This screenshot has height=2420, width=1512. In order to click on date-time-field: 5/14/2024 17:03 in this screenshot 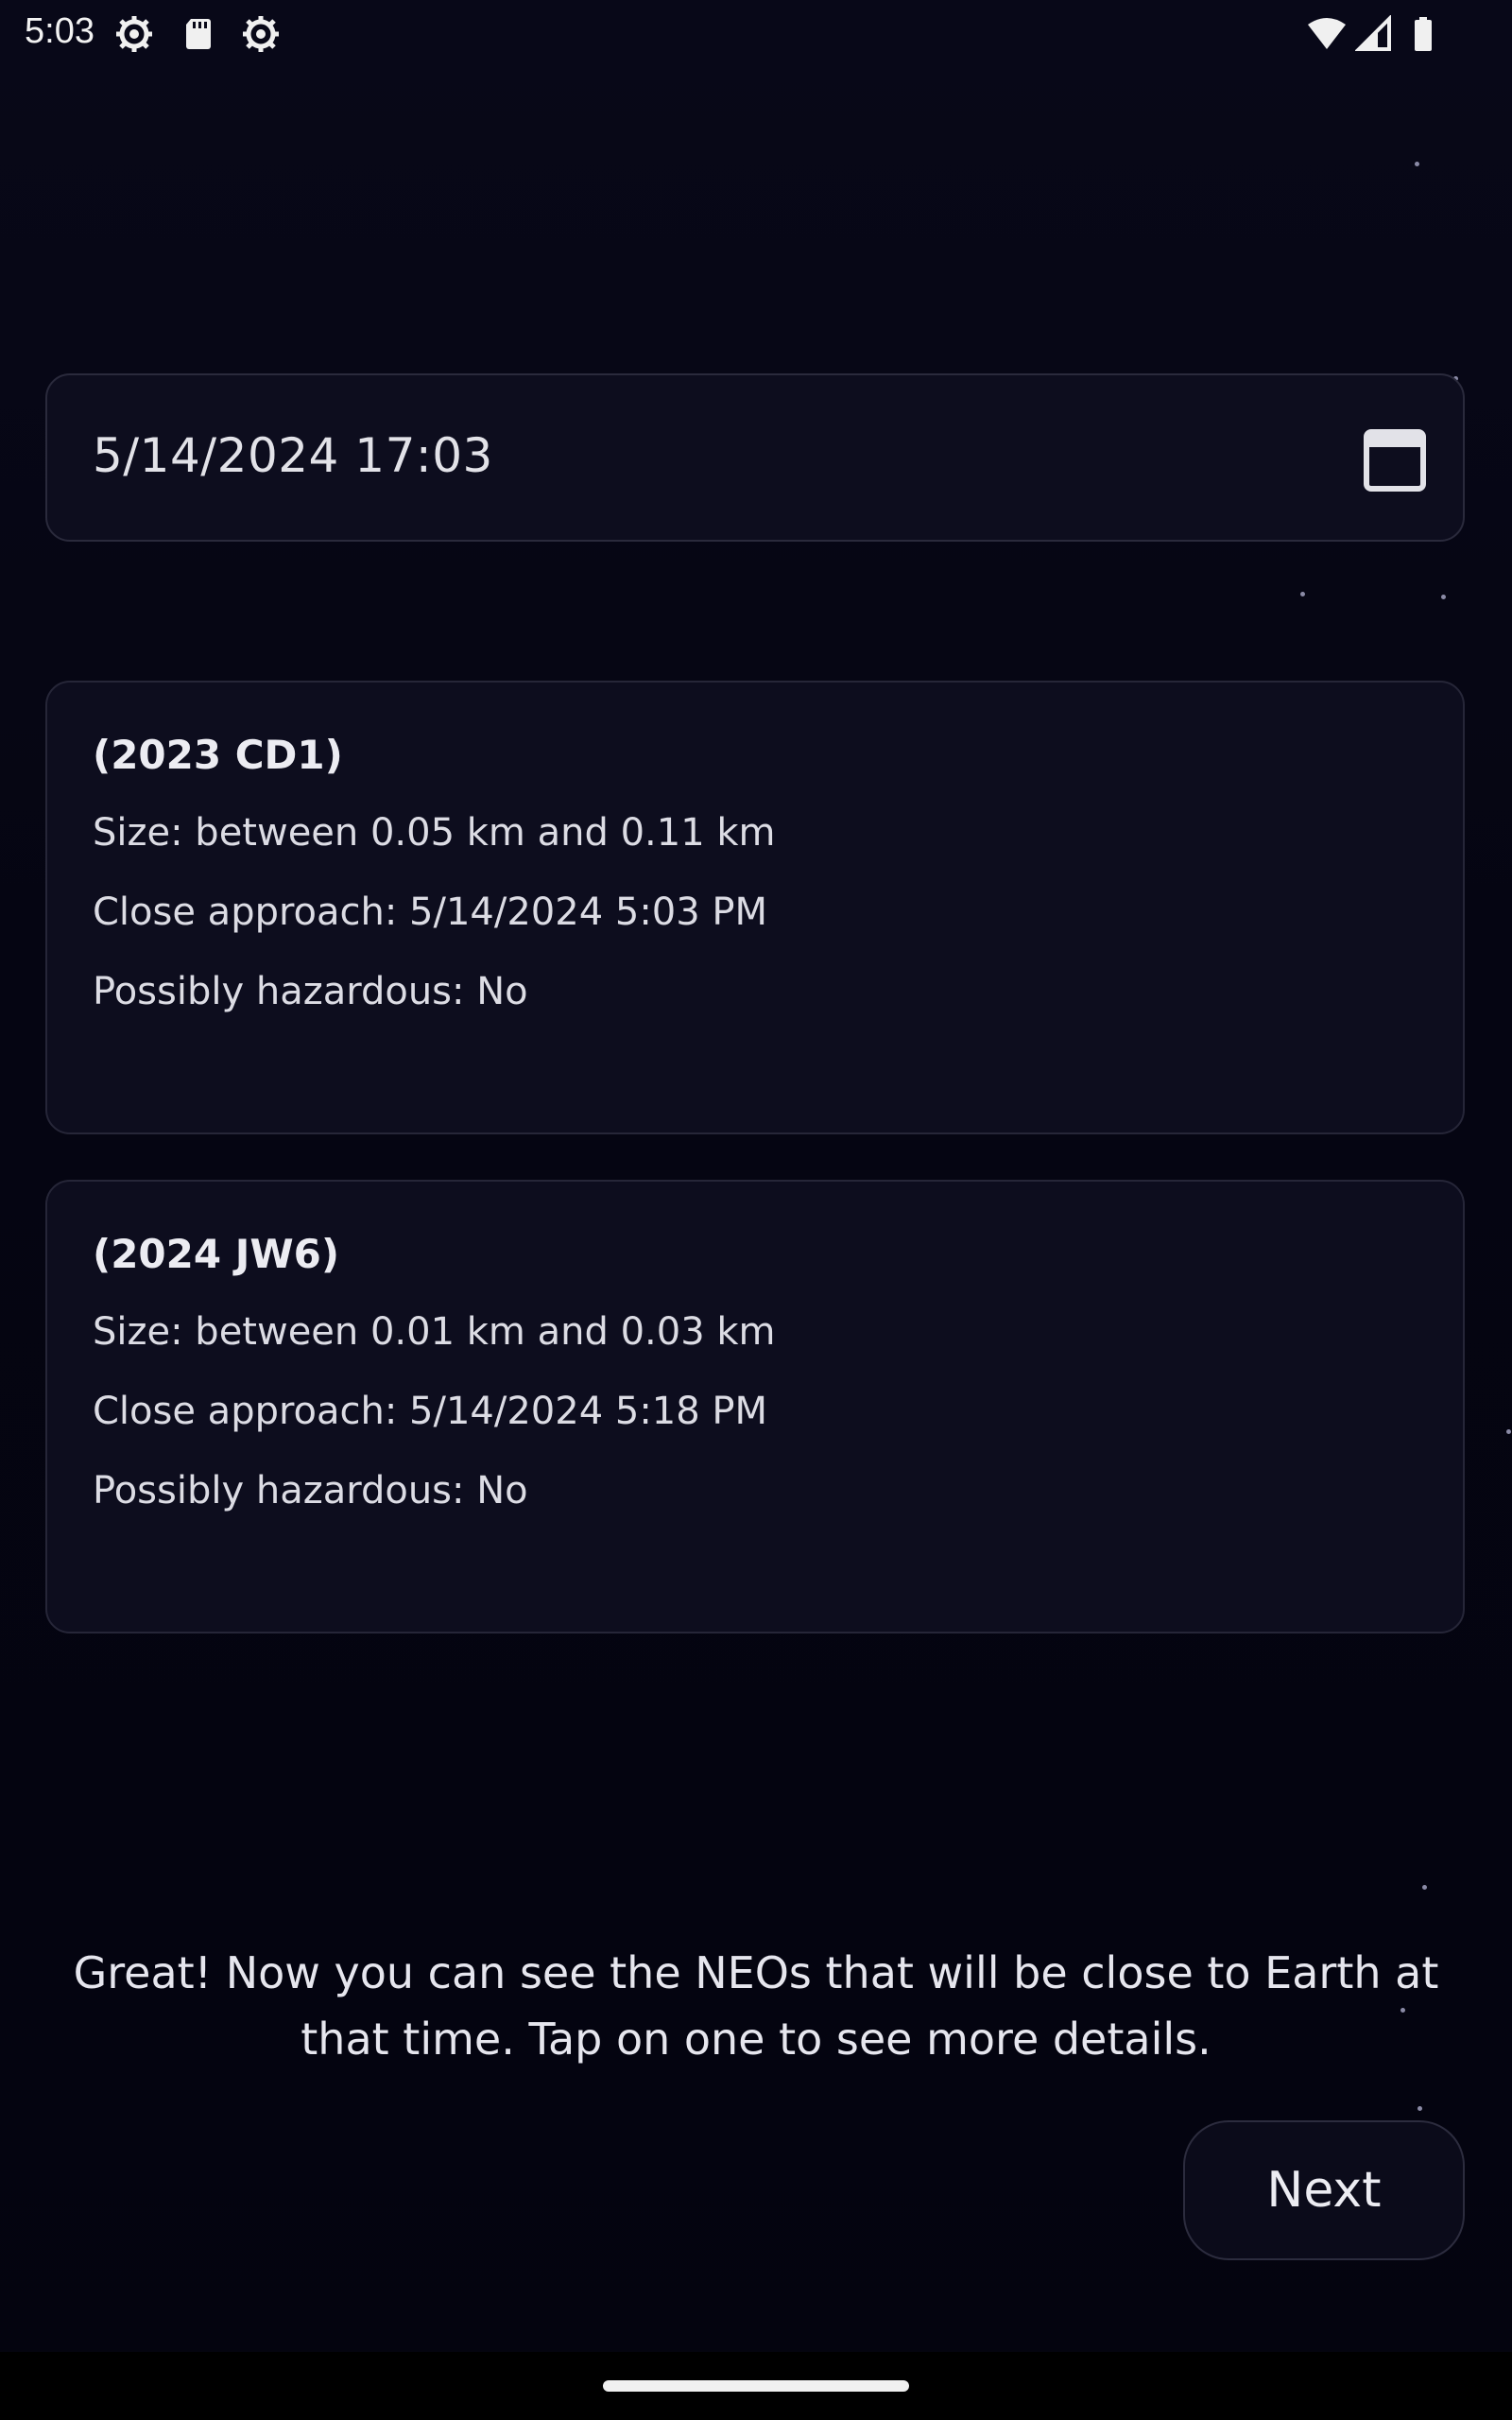, I will do `click(755, 457)`.